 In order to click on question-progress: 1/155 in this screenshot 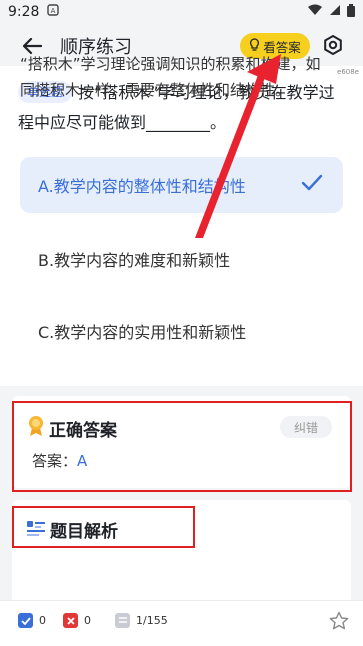, I will do `click(141, 620)`.